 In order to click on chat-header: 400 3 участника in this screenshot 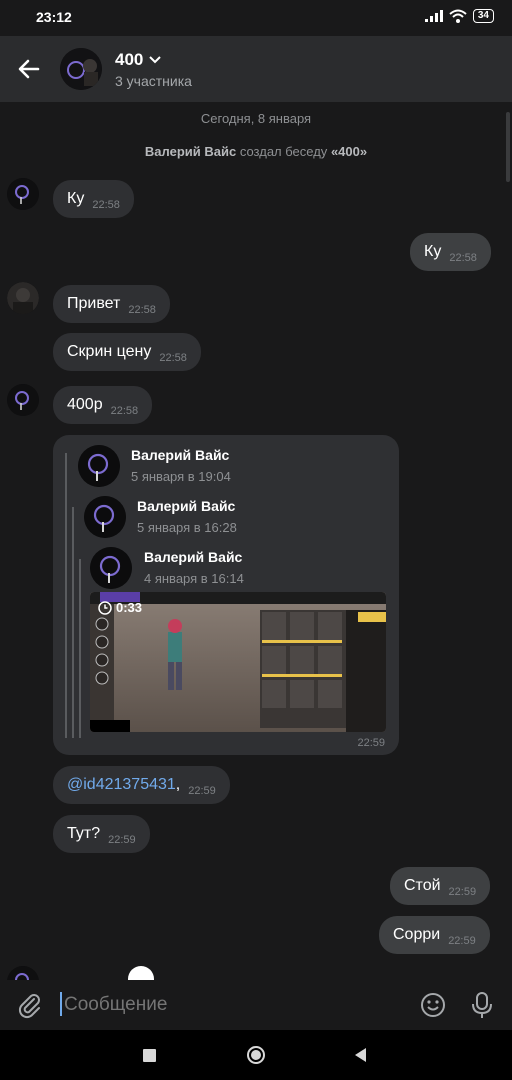, I will do `click(256, 69)`.